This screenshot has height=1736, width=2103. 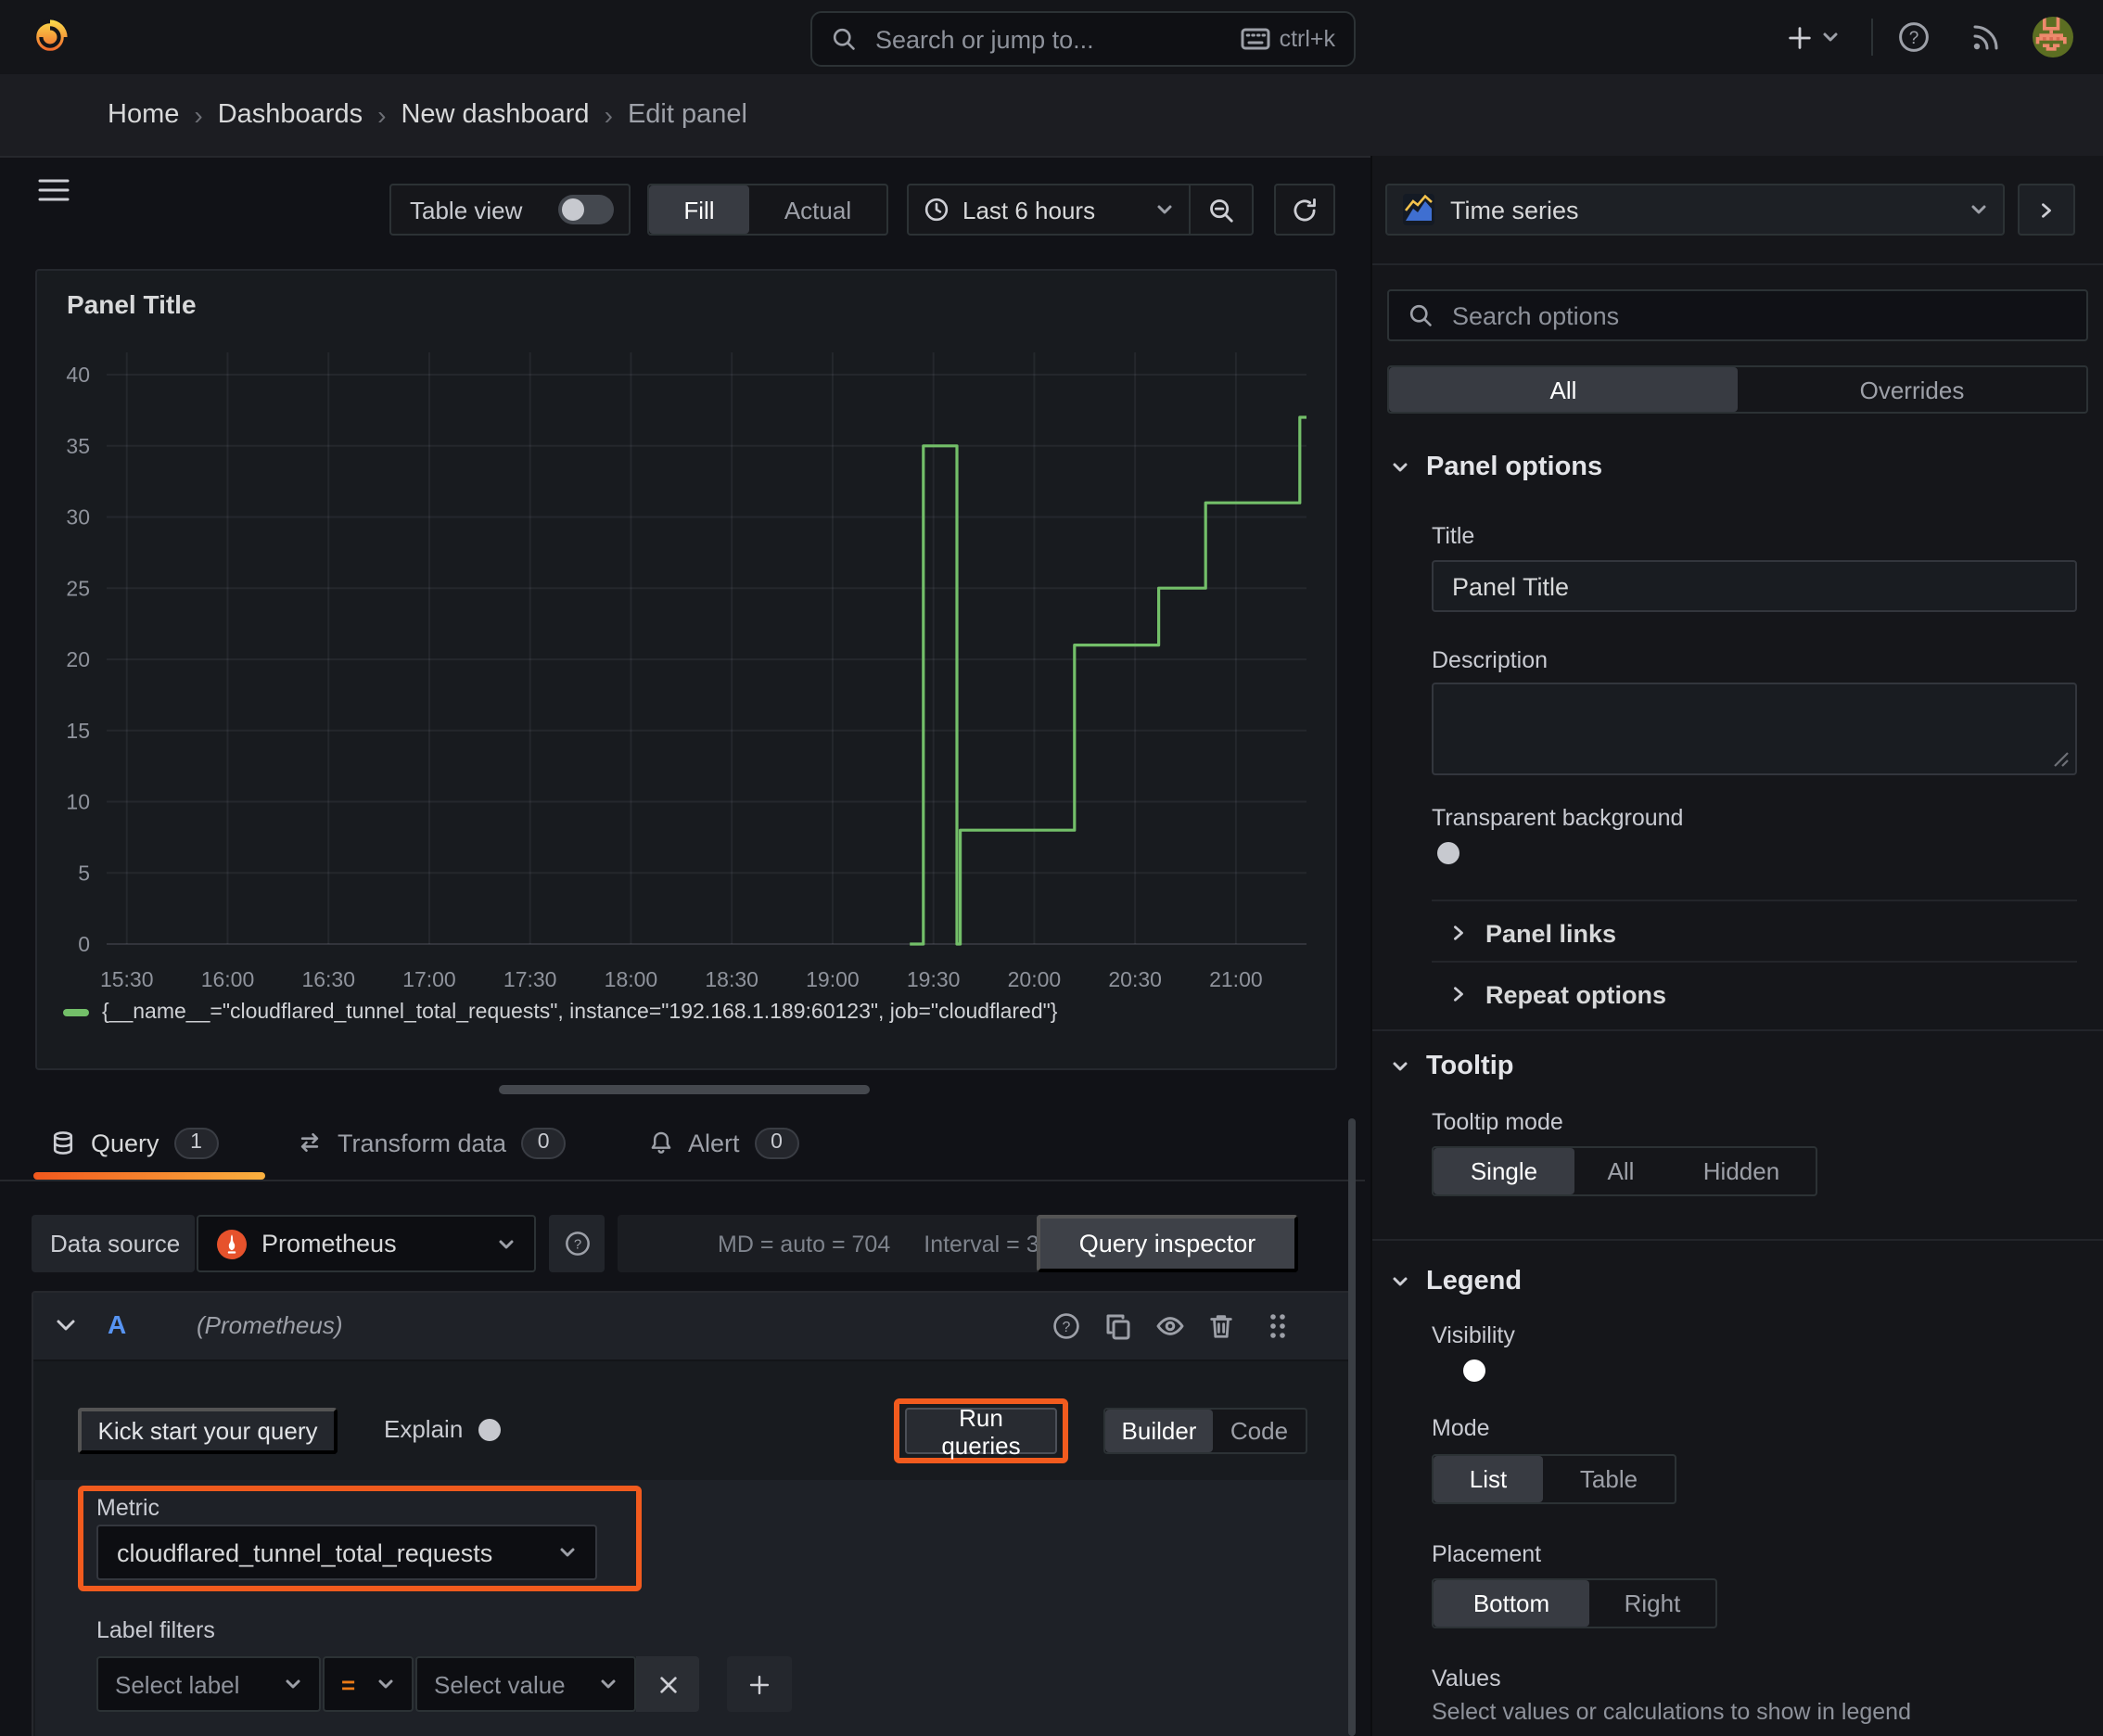 What do you see at coordinates (692, 1327) in the screenshot?
I see `query-row-header: A (Prometheus) ?` at bounding box center [692, 1327].